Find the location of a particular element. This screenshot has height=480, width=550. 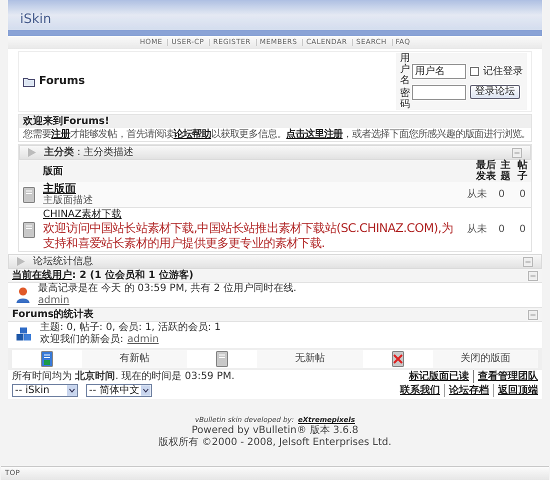

logo: iSkin is located at coordinates (36, 19).